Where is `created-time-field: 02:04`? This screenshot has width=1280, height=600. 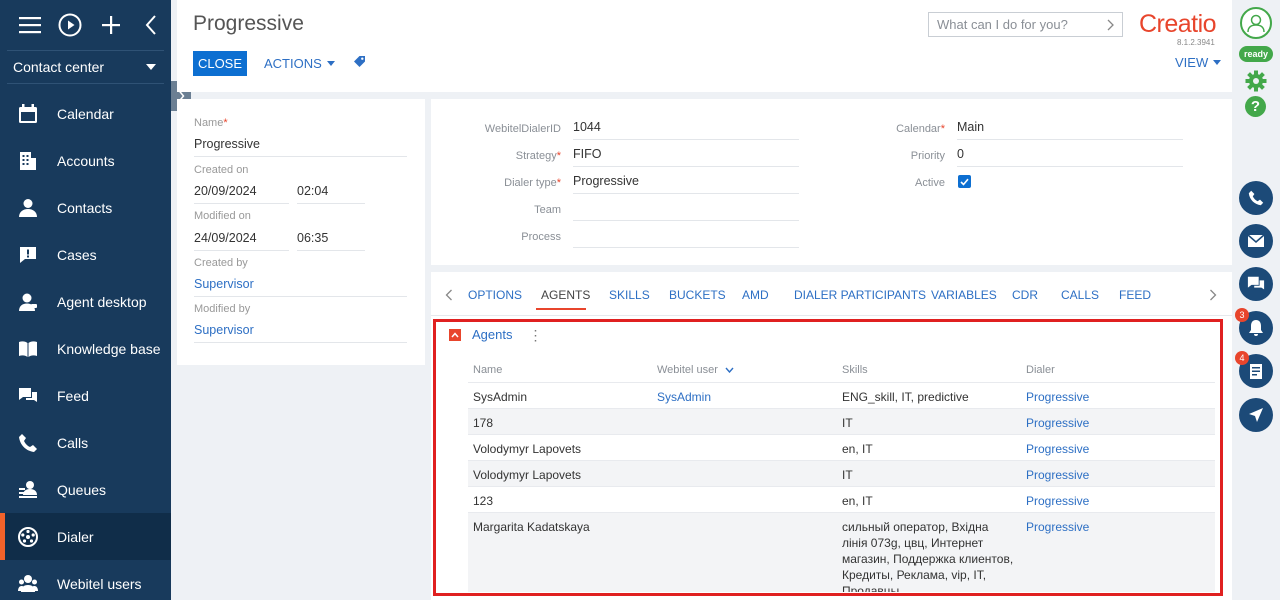 created-time-field: 02:04 is located at coordinates (331, 194).